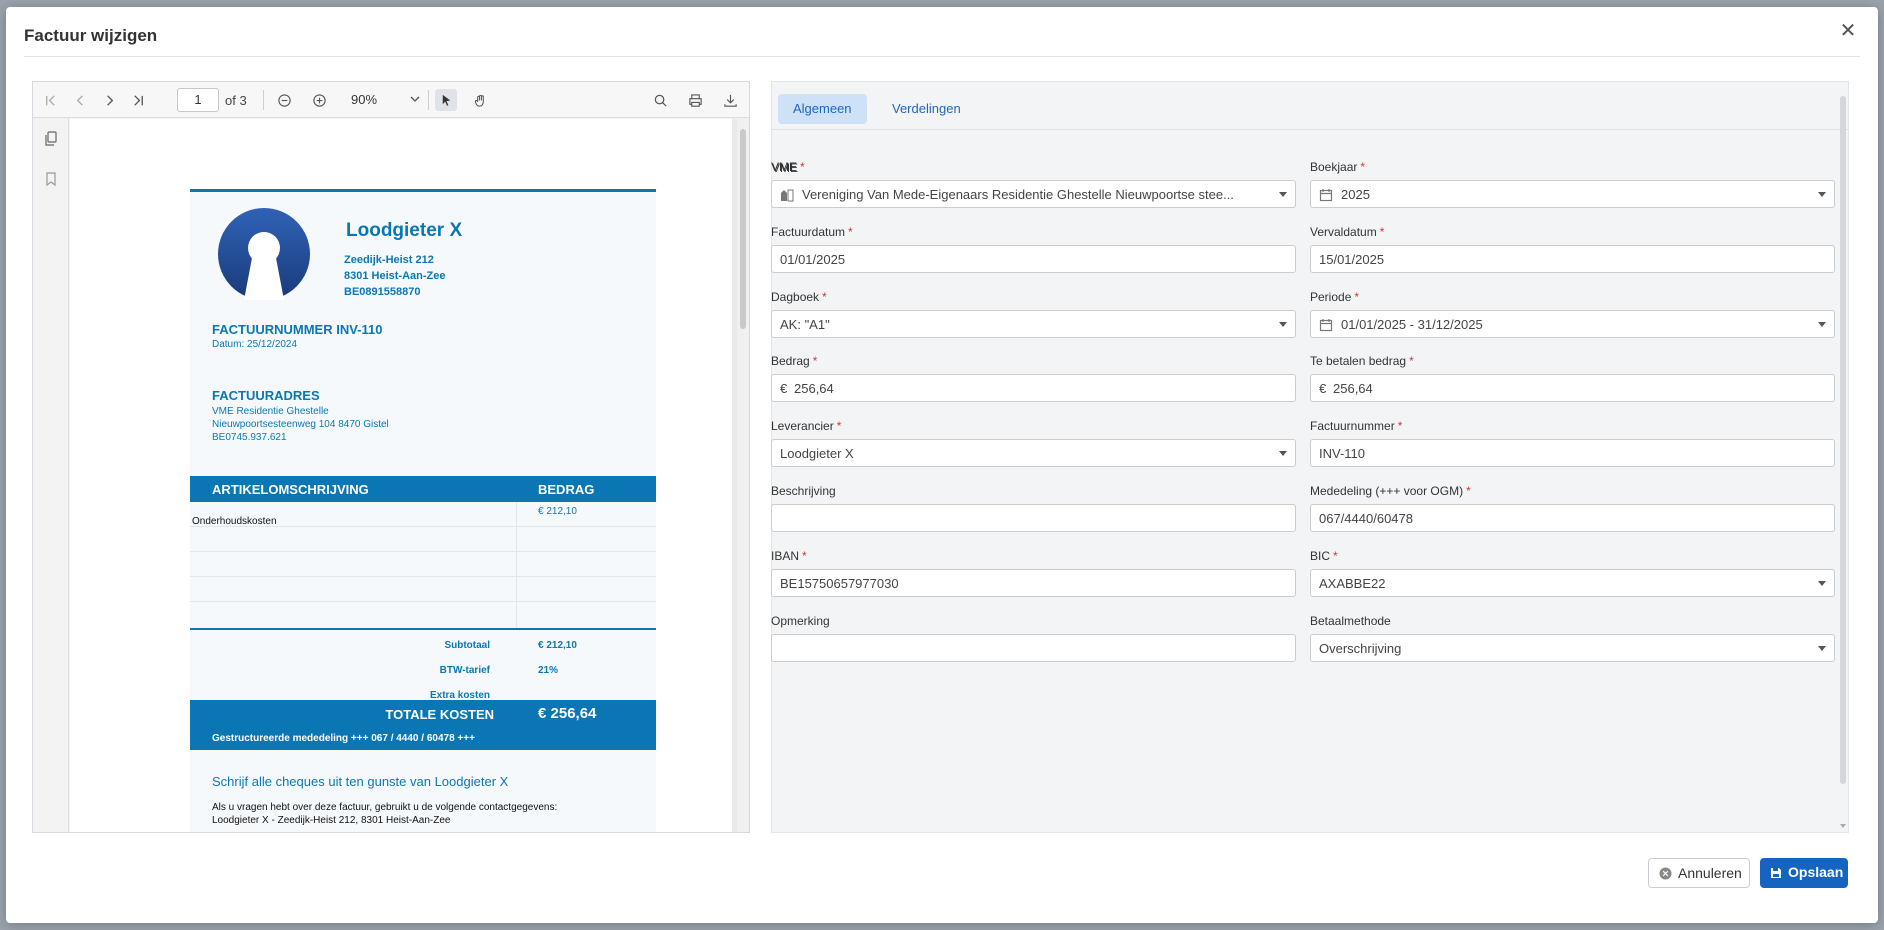  I want to click on scroll-down-icon, so click(1843, 826).